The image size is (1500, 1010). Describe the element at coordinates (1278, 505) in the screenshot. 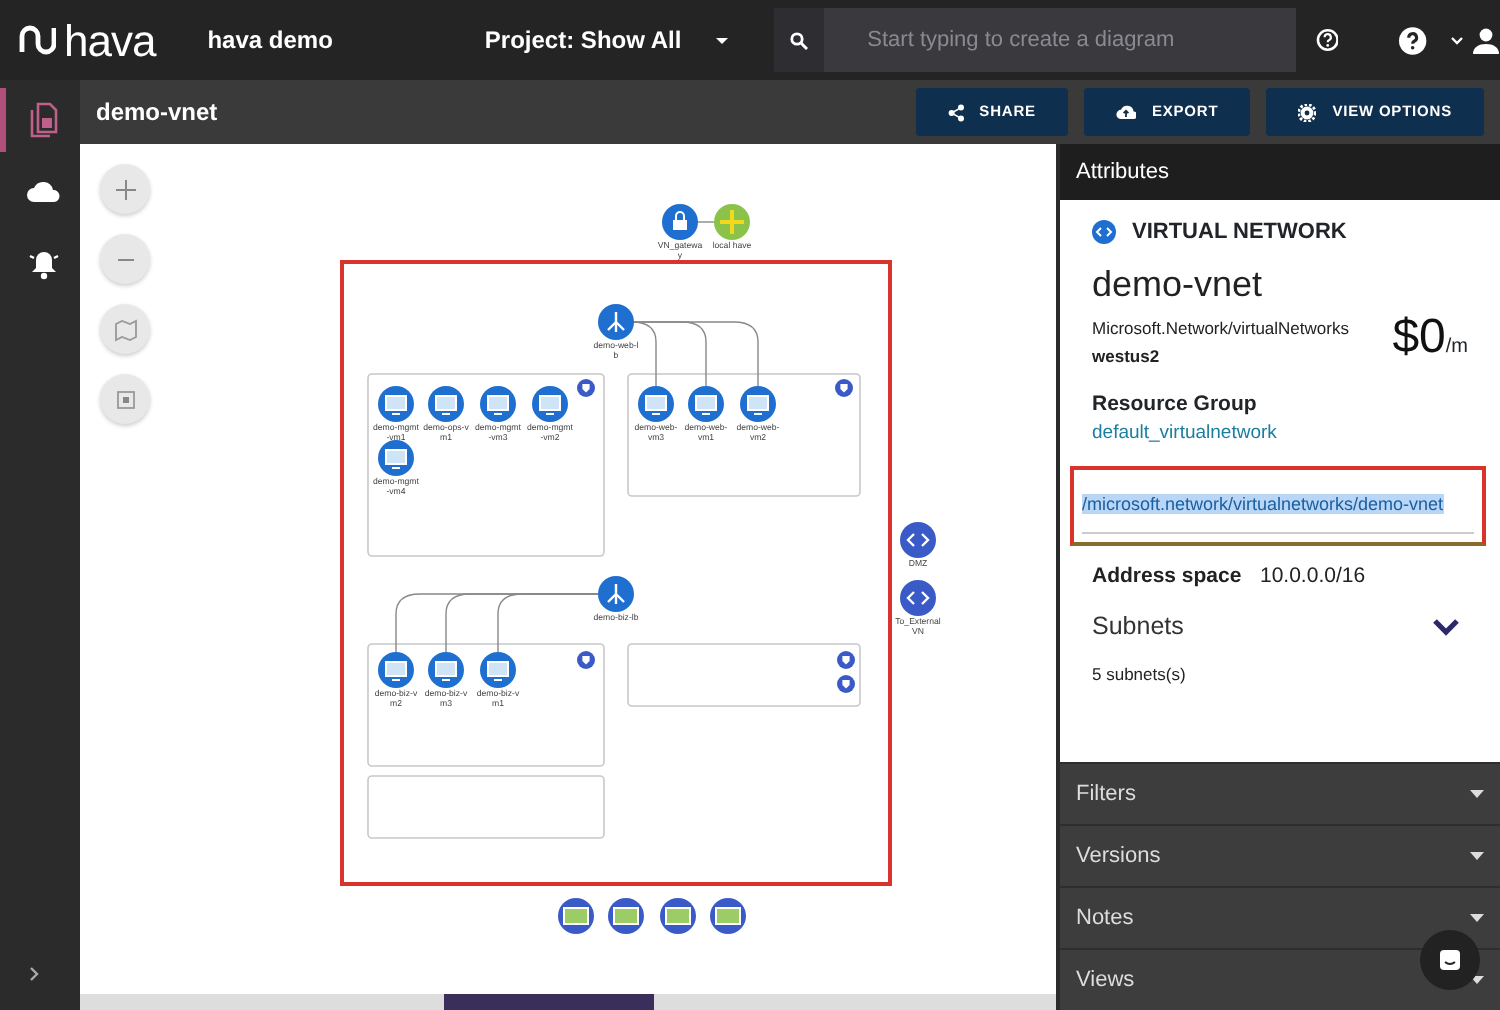

I see `id-field: /microsoft.network/virtualnetworks/demo-vnet` at that location.